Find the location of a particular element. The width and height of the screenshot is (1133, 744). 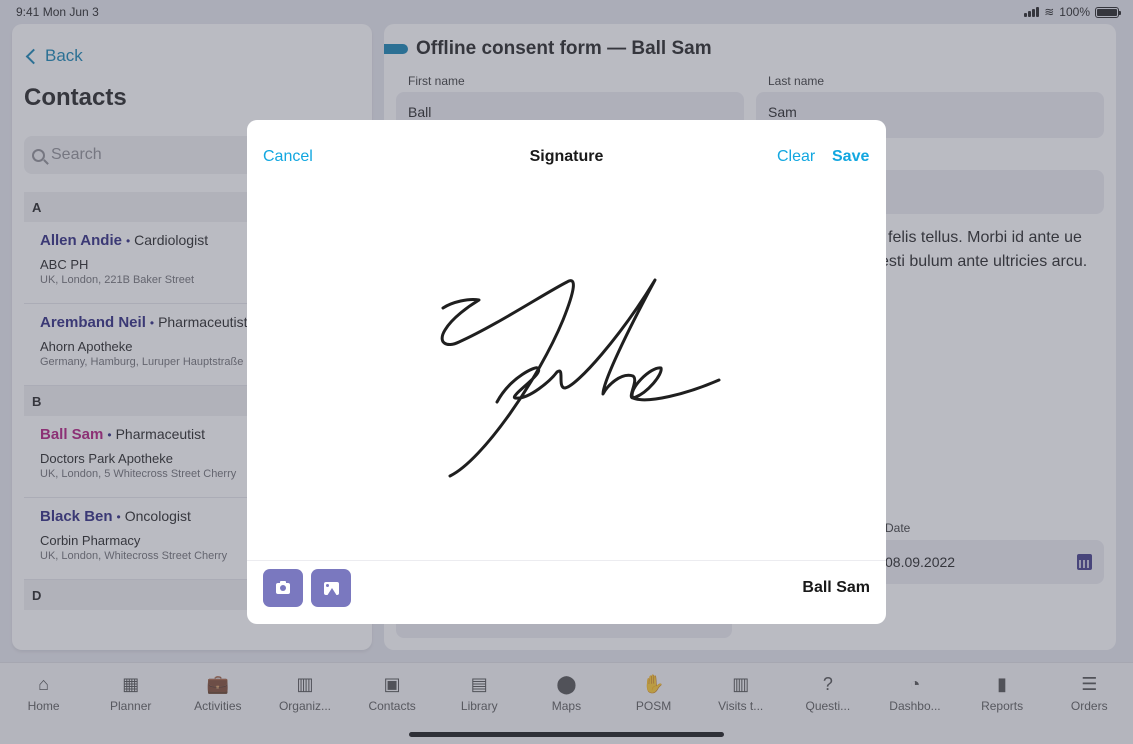

gallery-button is located at coordinates (331, 588).